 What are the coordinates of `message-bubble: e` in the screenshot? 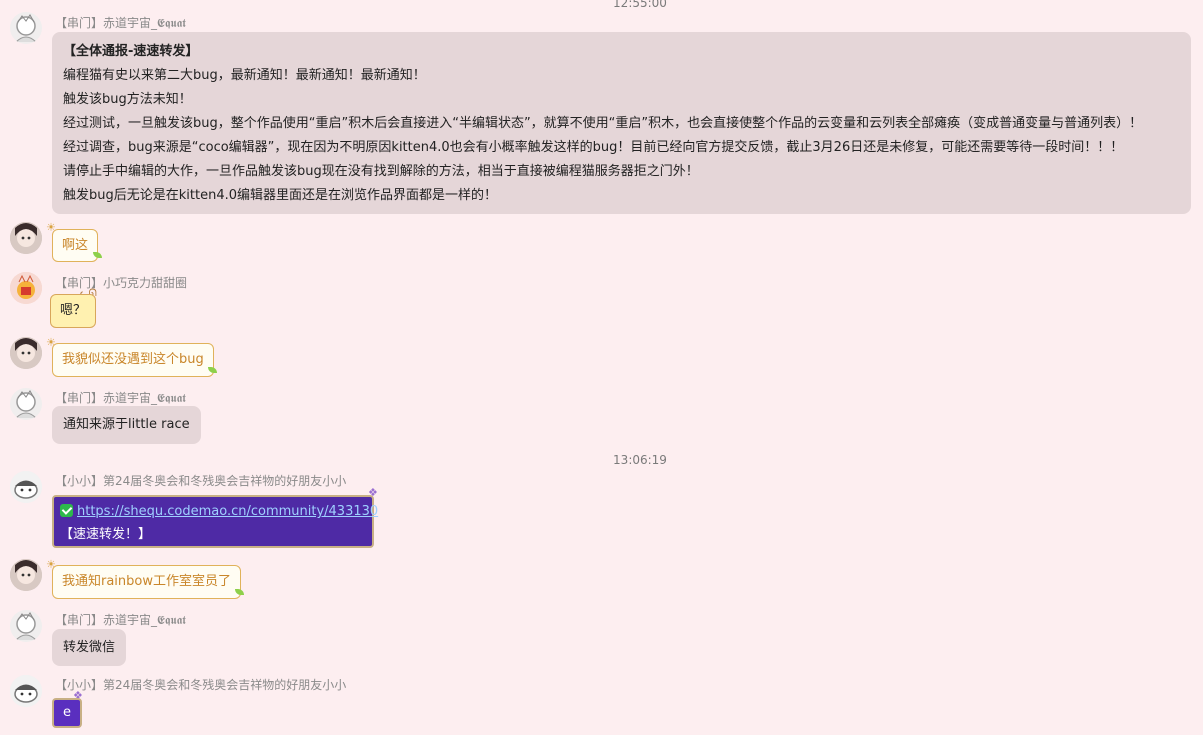 It's located at (67, 713).